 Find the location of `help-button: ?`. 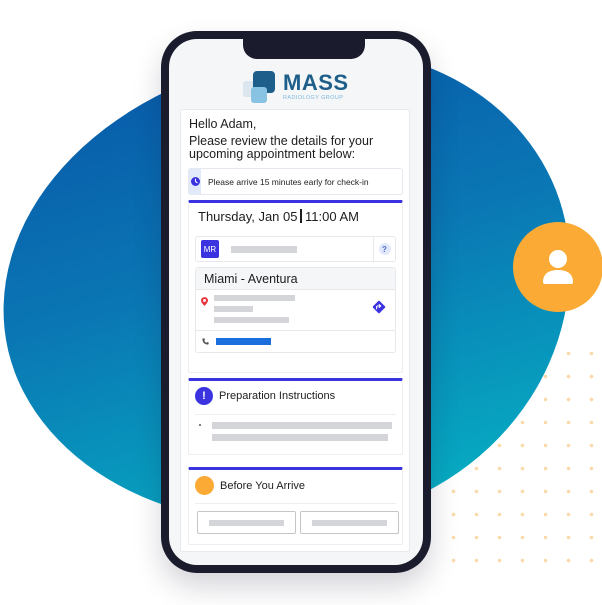

help-button: ? is located at coordinates (384, 249).